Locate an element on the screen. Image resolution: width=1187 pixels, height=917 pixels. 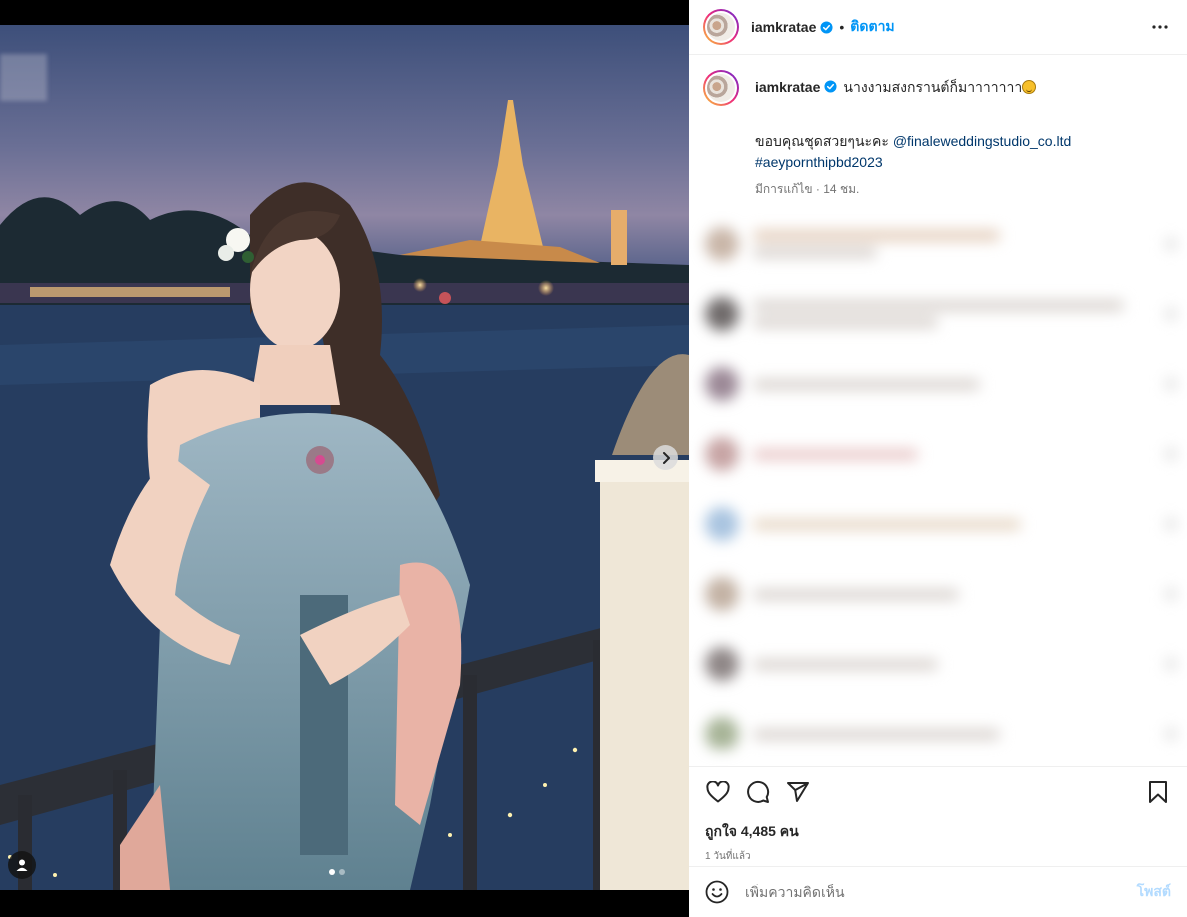
share-icon is located at coordinates (798, 792).